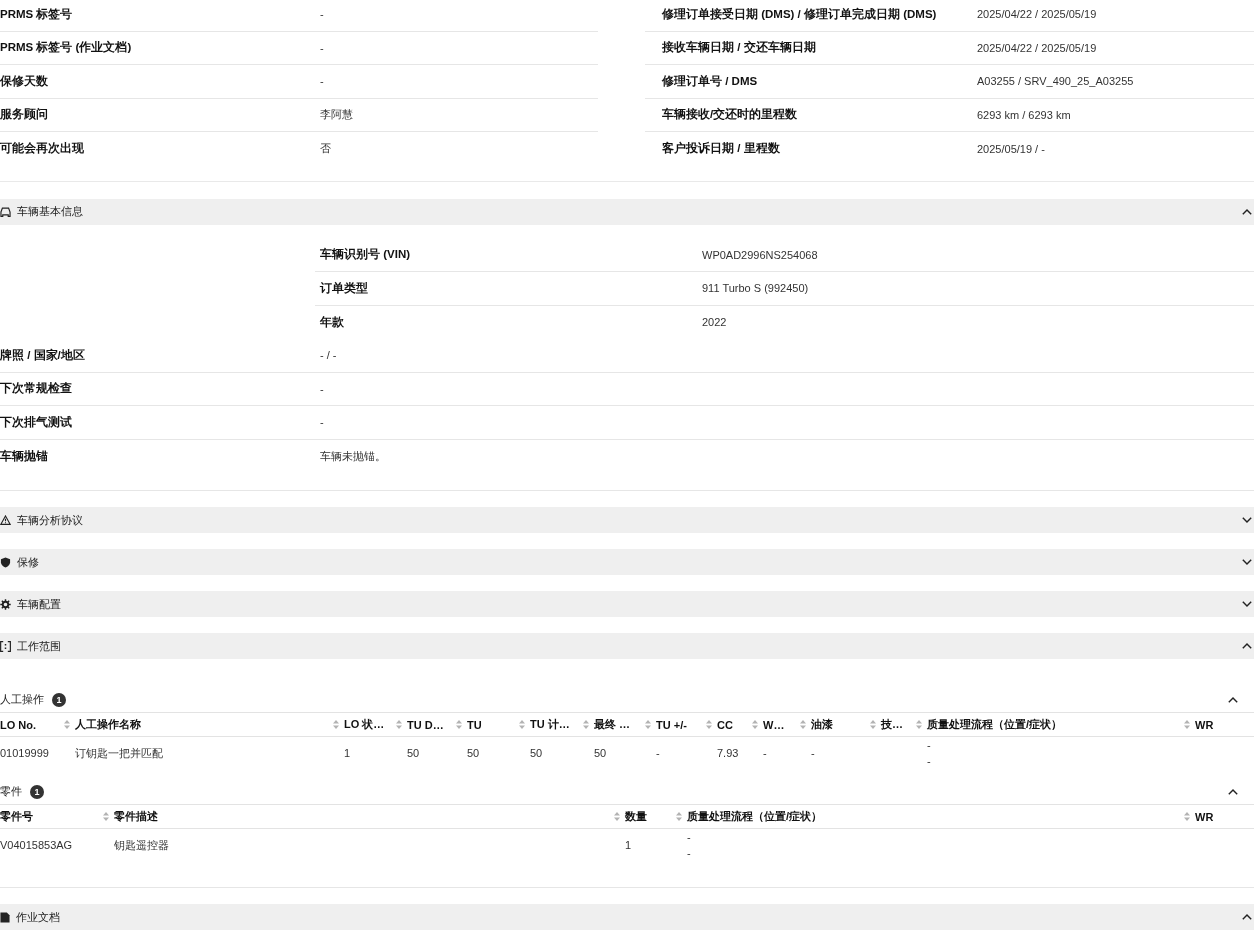  Describe the element at coordinates (800, 14) in the screenshot. I see `field-label: 修理订单接受日期 (DMS) / 修理订单完成日期 (DMS)` at that location.